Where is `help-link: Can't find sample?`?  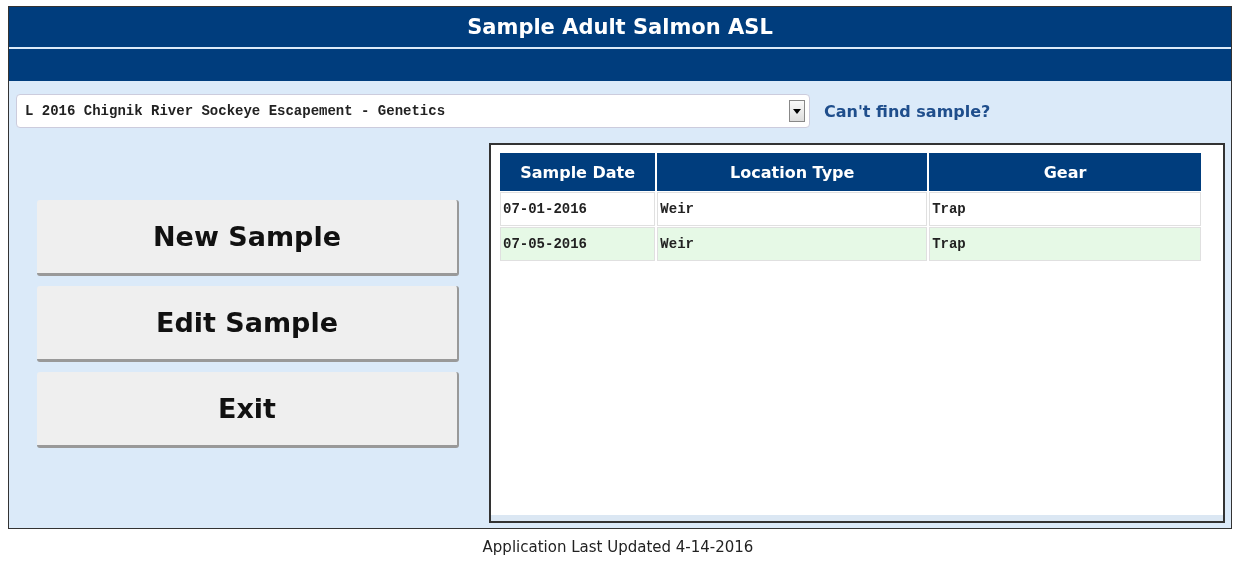 help-link: Can't find sample? is located at coordinates (907, 111).